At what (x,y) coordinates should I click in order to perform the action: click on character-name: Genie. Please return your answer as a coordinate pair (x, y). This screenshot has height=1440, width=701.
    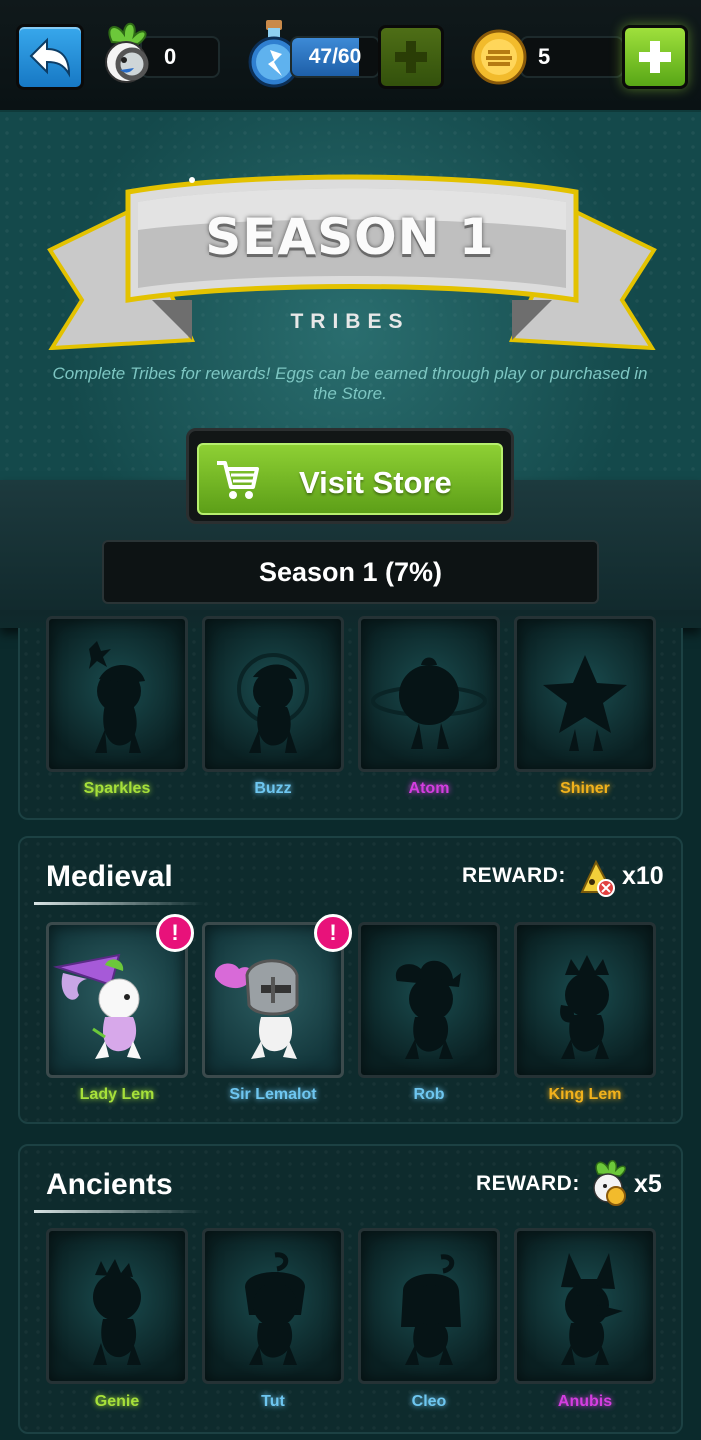
    Looking at the image, I should click on (117, 1401).